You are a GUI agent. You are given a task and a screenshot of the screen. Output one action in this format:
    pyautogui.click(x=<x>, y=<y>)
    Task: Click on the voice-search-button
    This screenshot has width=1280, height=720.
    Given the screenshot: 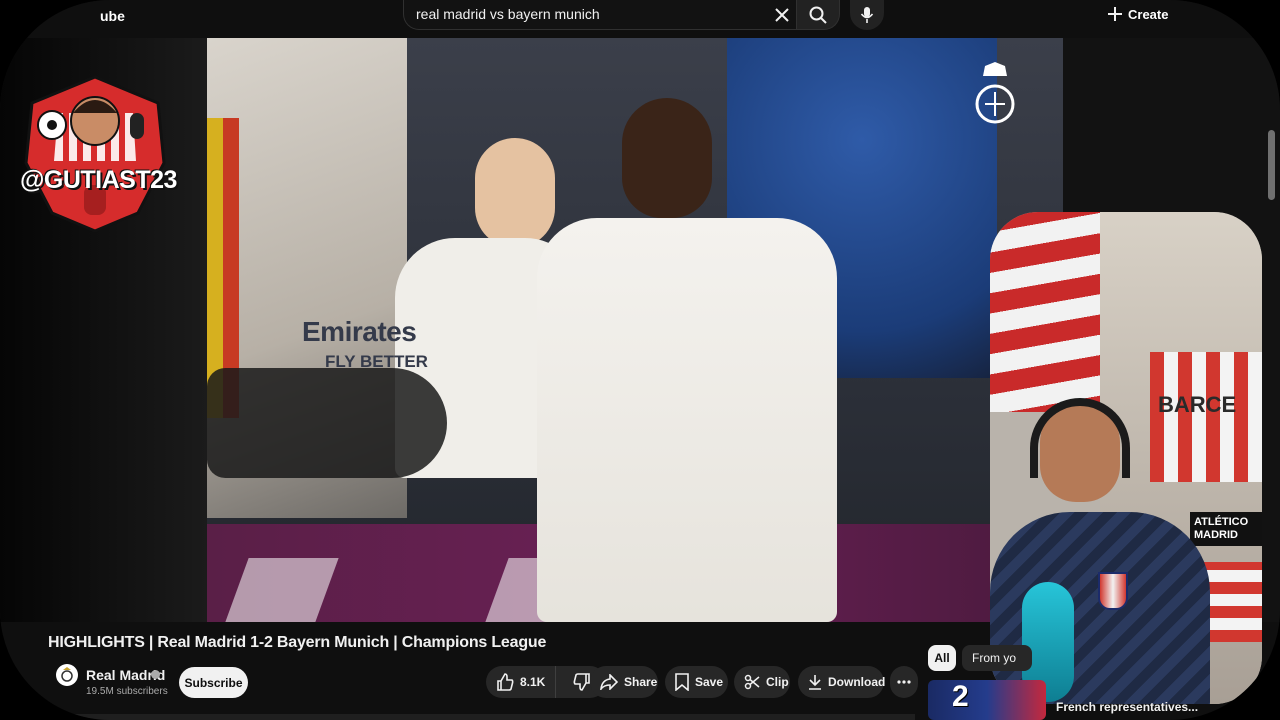 What is the action you would take?
    pyautogui.click(x=867, y=15)
    